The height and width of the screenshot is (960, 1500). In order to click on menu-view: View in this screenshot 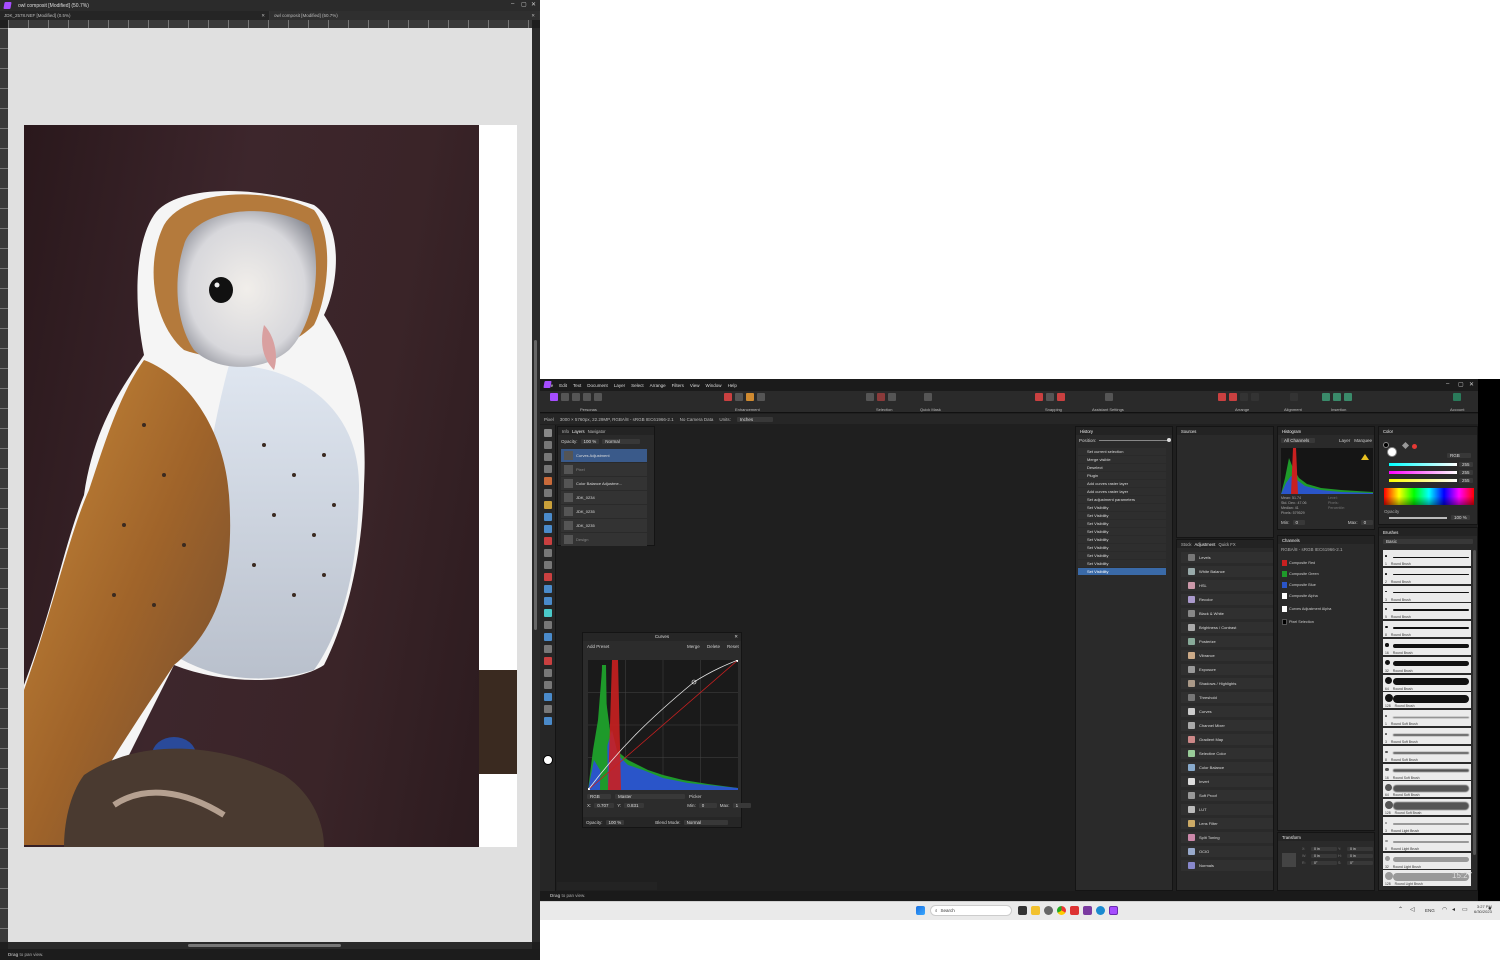, I will do `click(695, 385)`.